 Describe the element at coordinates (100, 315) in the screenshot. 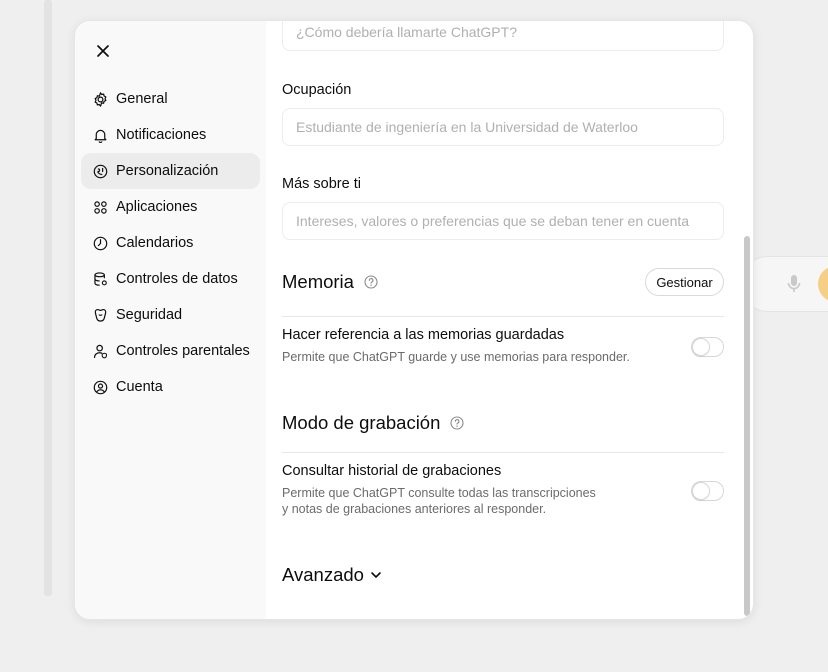

I see `shield-icon` at that location.